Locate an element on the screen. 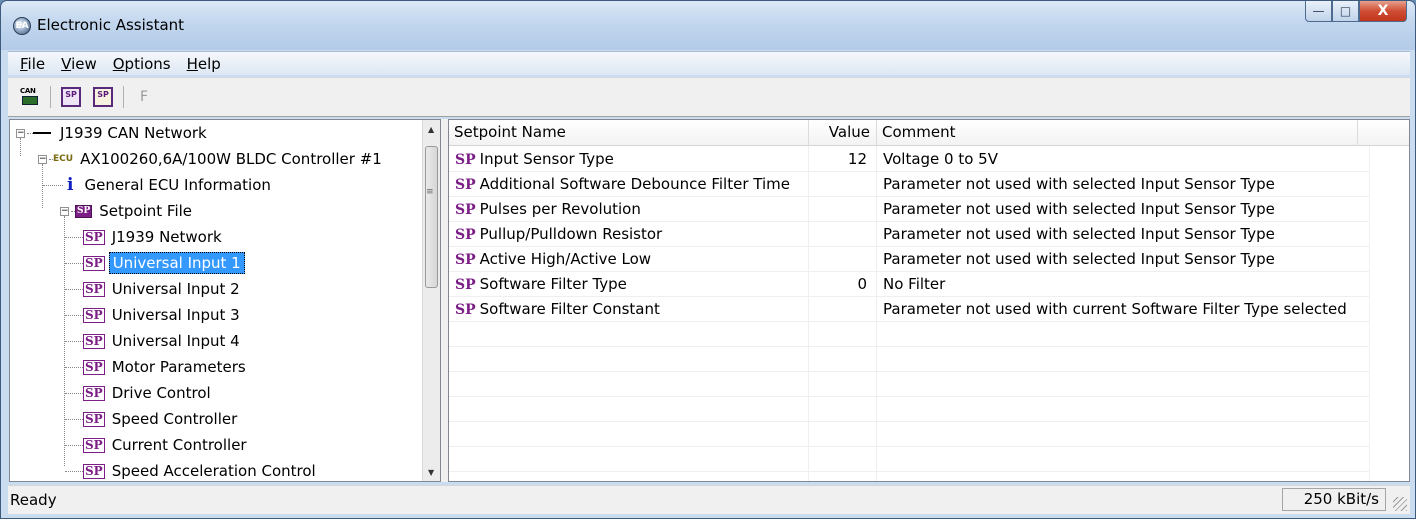  tree-node-setpoint: SP Drive Control is located at coordinates (139, 393).